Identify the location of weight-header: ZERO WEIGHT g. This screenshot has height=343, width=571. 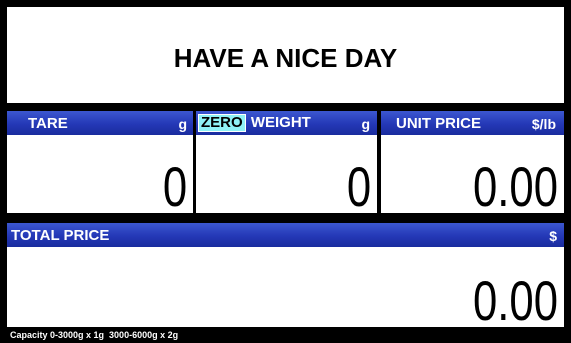
(286, 123).